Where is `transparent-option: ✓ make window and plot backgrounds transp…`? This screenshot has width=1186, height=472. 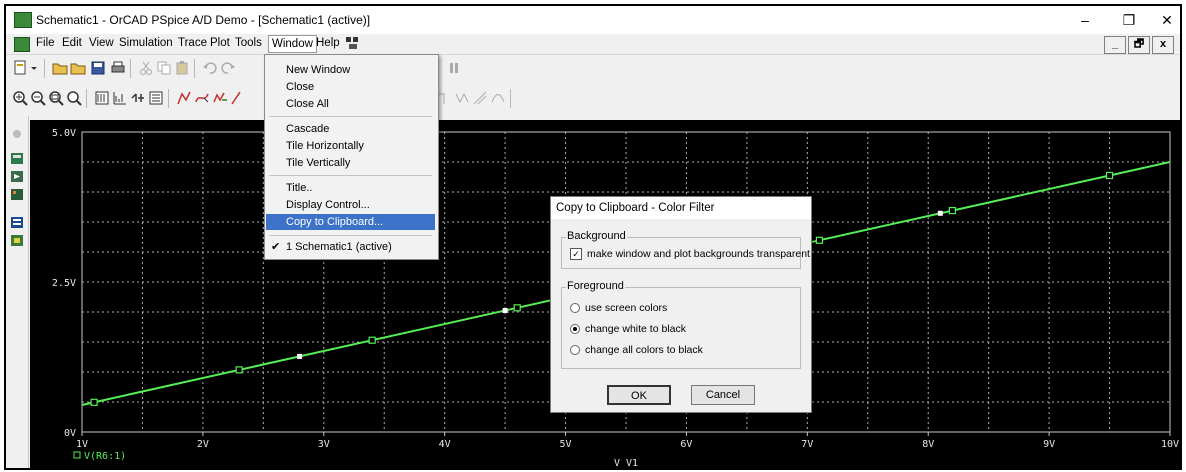
transparent-option: ✓ make window and plot backgrounds transp… is located at coordinates (690, 254).